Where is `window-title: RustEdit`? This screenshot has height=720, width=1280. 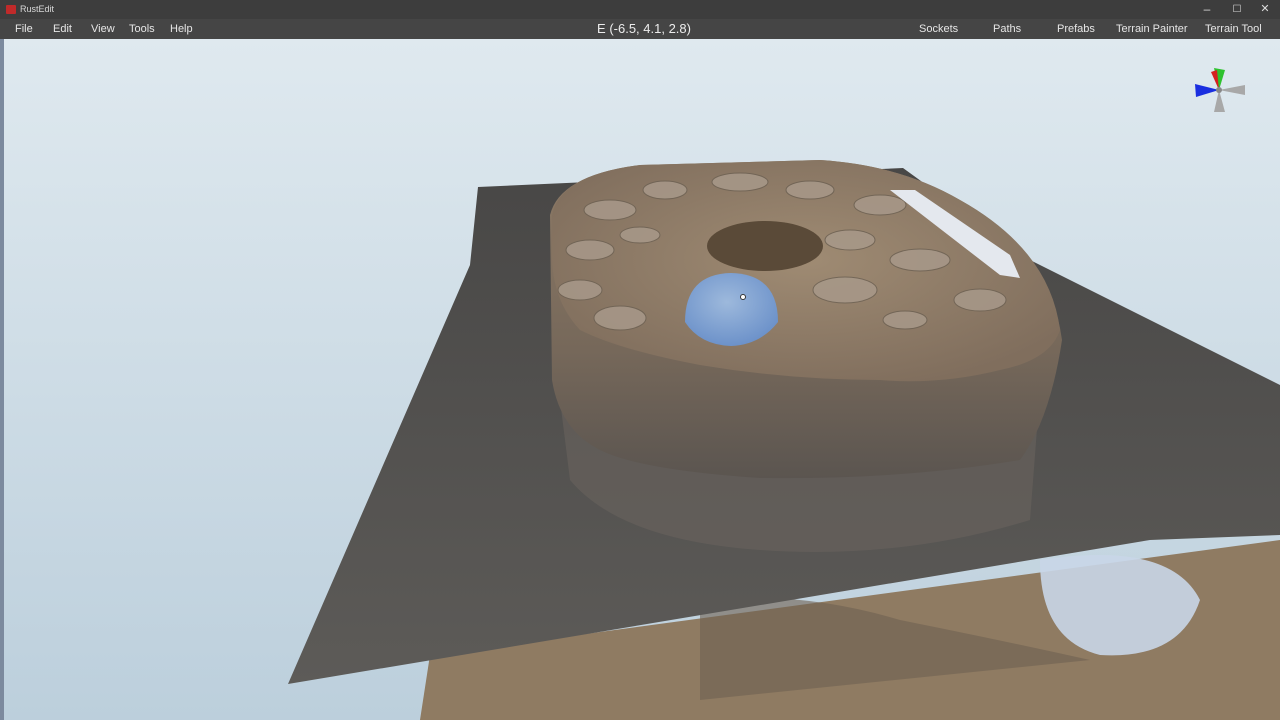 window-title: RustEdit is located at coordinates (37, 9).